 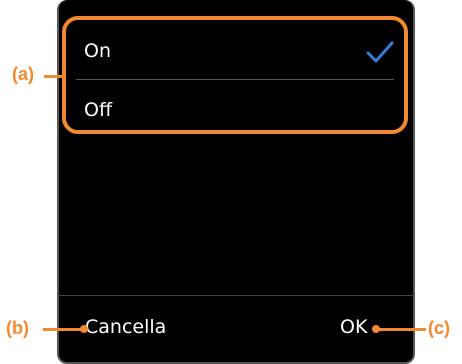 I want to click on option-off: Off, so click(x=237, y=110).